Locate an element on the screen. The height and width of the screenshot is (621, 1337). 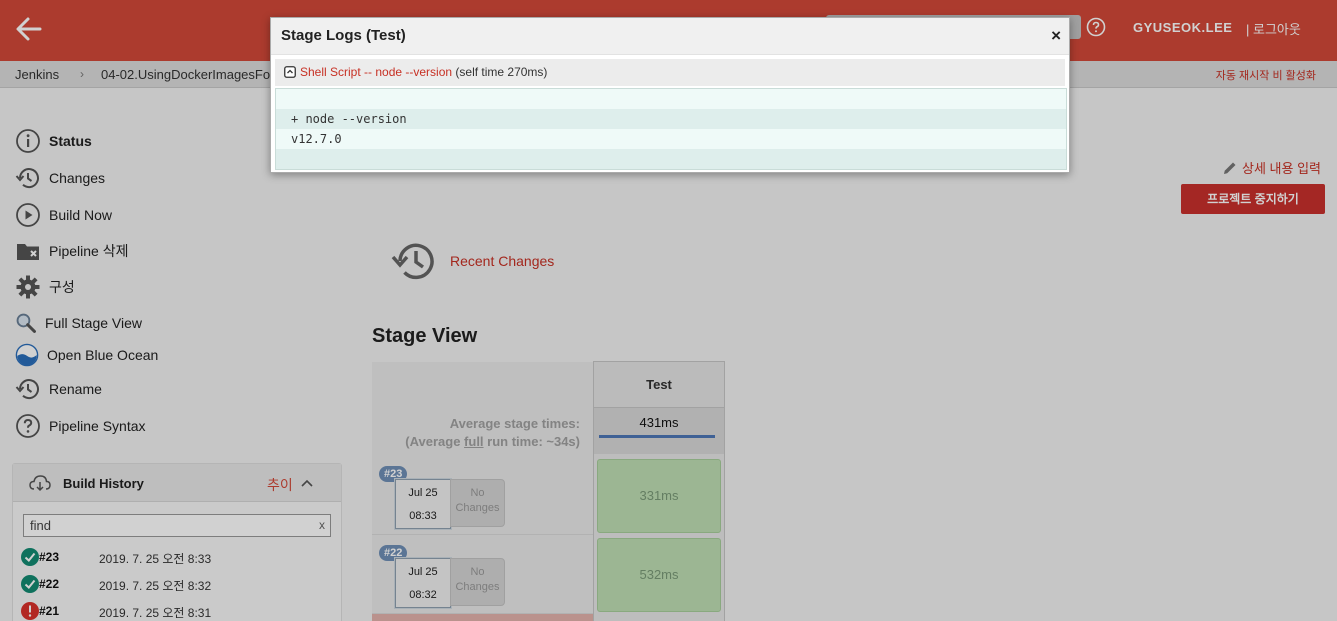
close-icon: × is located at coordinates (1056, 36).